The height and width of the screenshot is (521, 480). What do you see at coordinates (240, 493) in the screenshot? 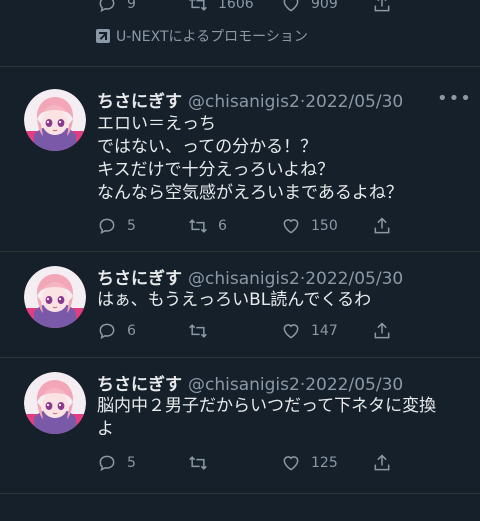
I see `divider` at bounding box center [240, 493].